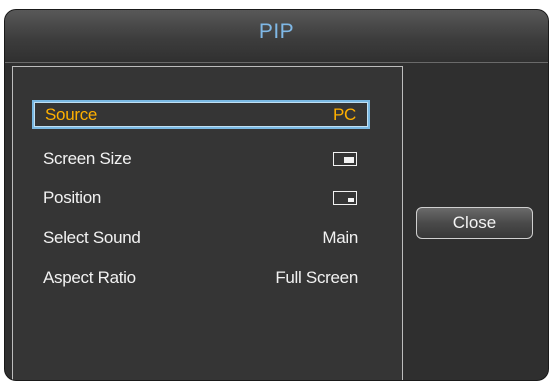  Describe the element at coordinates (92, 237) in the screenshot. I see `menu-item-label: Select Sound` at that location.